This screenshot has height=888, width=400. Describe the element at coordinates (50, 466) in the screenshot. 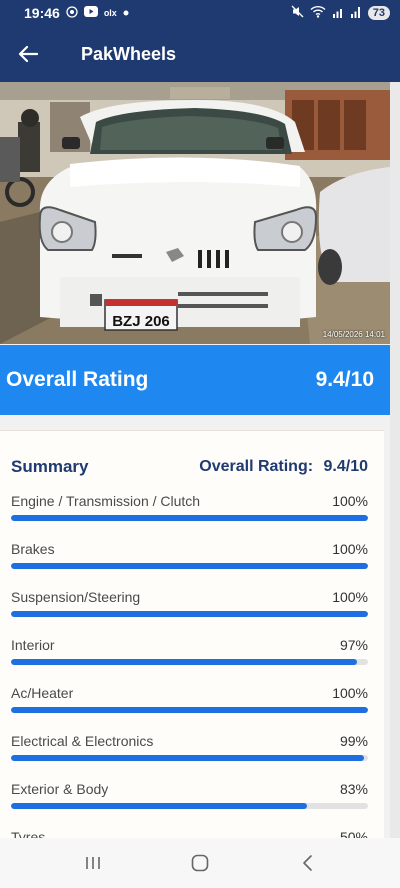

I see `summary-title: Summary` at that location.